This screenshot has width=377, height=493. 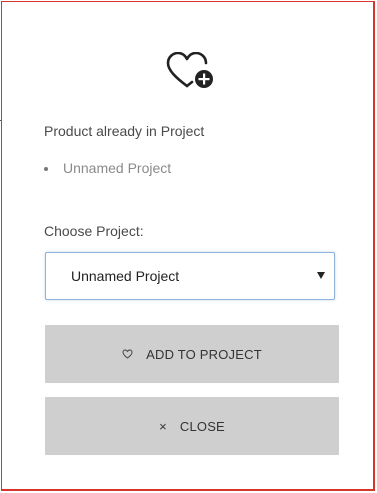 I want to click on close-button: × CLOSE, so click(x=192, y=426).